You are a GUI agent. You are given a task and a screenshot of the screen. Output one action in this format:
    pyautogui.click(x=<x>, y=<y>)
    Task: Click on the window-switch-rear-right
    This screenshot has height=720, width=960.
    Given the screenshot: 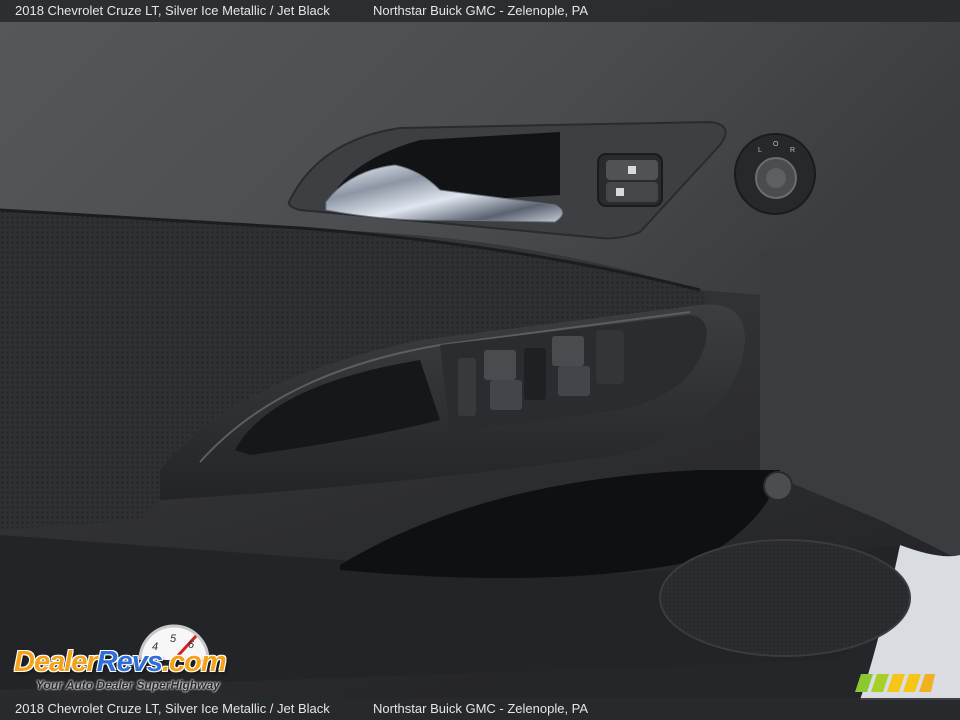 What is the action you would take?
    pyautogui.click(x=574, y=381)
    